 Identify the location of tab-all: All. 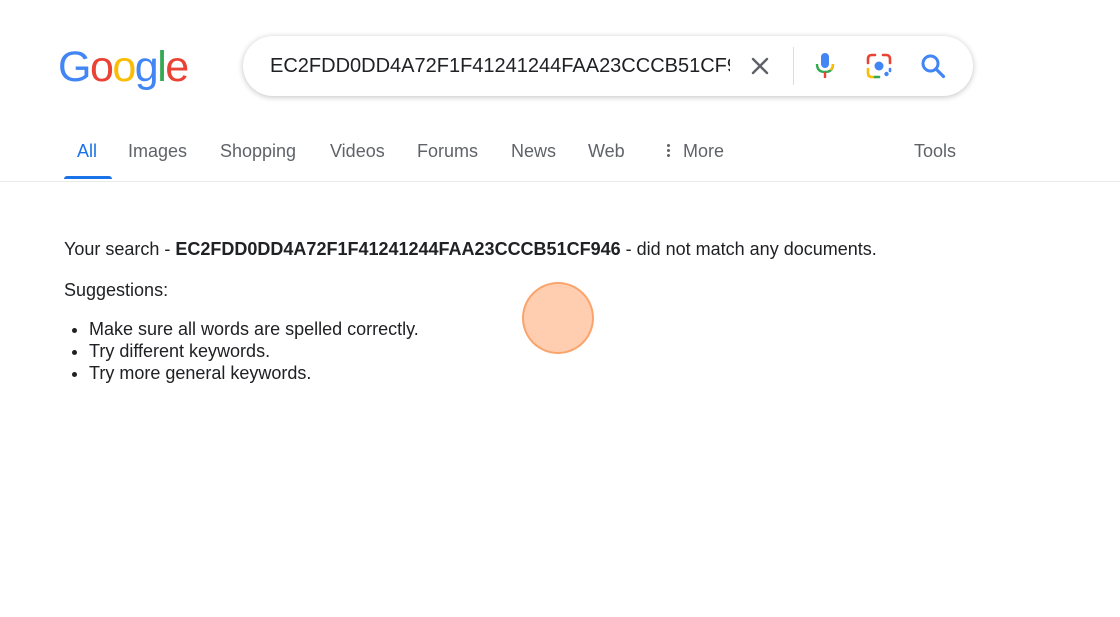
(87, 151).